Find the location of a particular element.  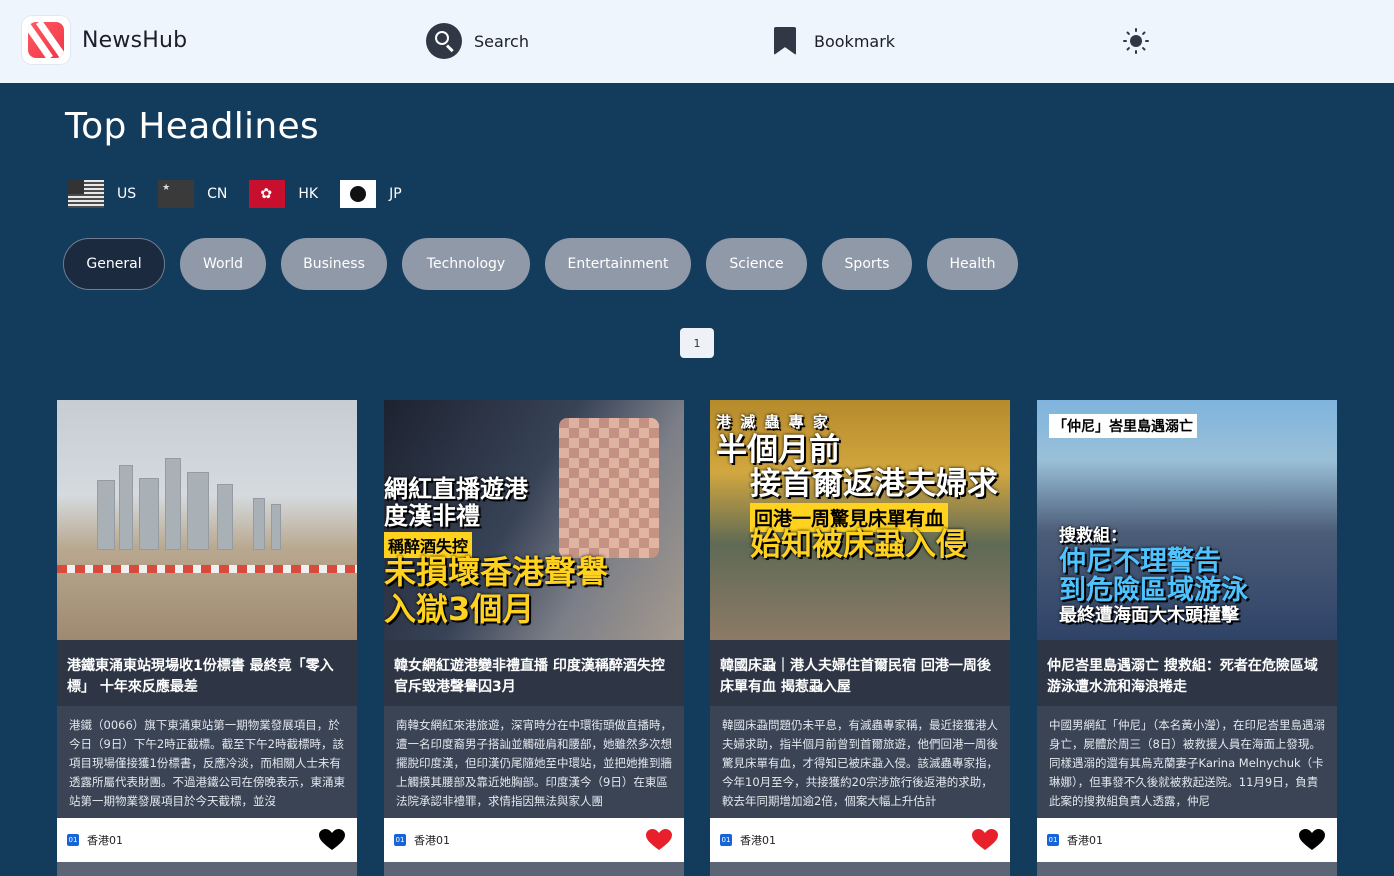

image-caption: 搜救組： is located at coordinates (1093, 536).